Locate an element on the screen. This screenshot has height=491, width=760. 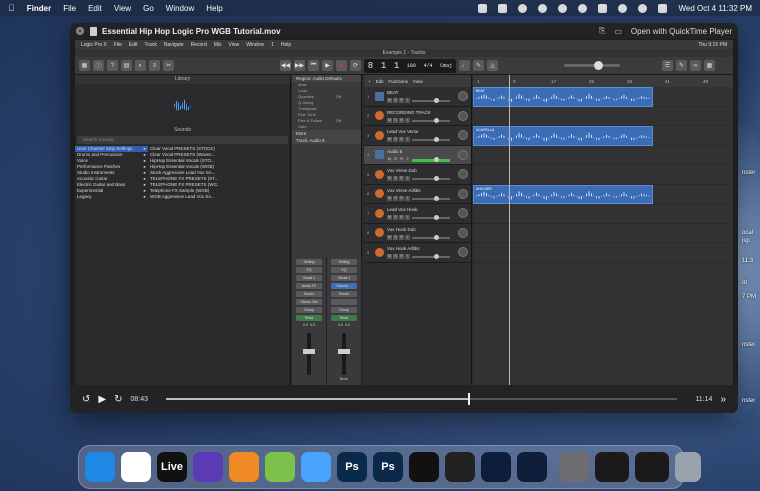
lcd-key: Cmaj is located at coordinates (446, 65).